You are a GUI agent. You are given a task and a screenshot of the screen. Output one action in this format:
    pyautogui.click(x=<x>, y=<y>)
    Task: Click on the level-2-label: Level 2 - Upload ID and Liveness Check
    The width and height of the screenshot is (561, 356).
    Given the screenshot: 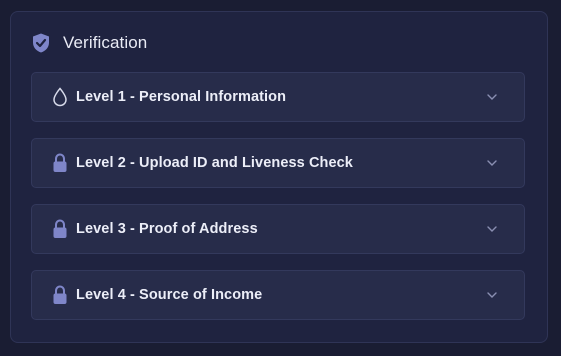 What is the action you would take?
    pyautogui.click(x=214, y=163)
    